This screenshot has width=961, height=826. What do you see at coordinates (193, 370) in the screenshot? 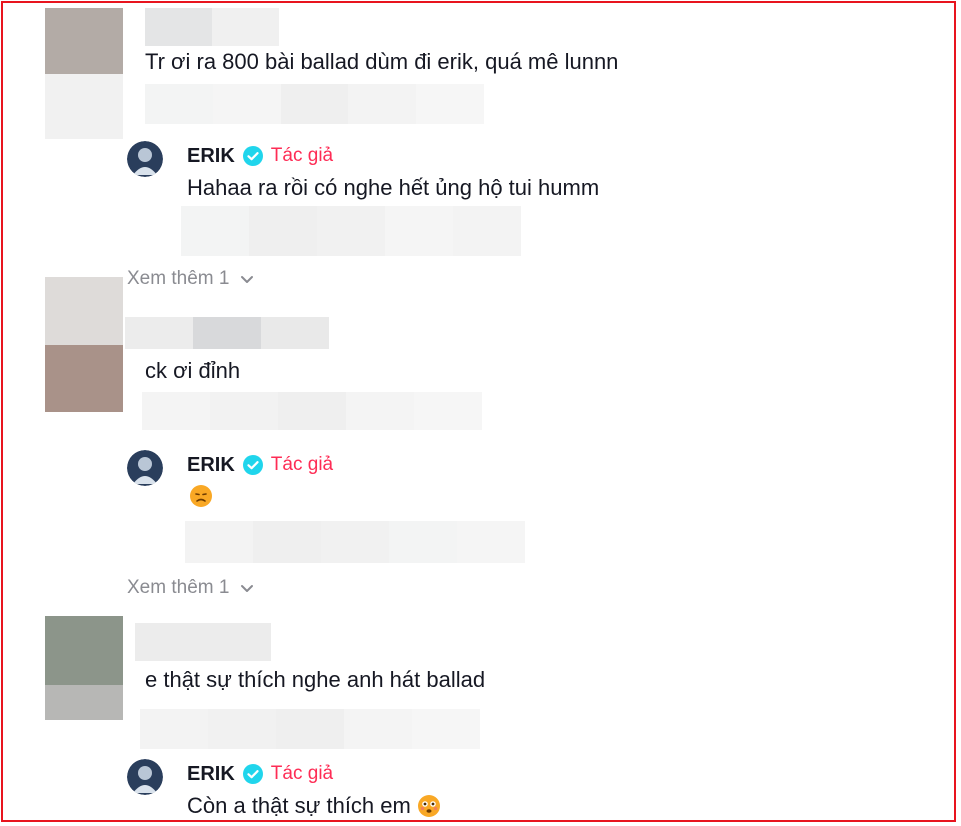
I see `comment-text: ck ơi đỉnh` at bounding box center [193, 370].